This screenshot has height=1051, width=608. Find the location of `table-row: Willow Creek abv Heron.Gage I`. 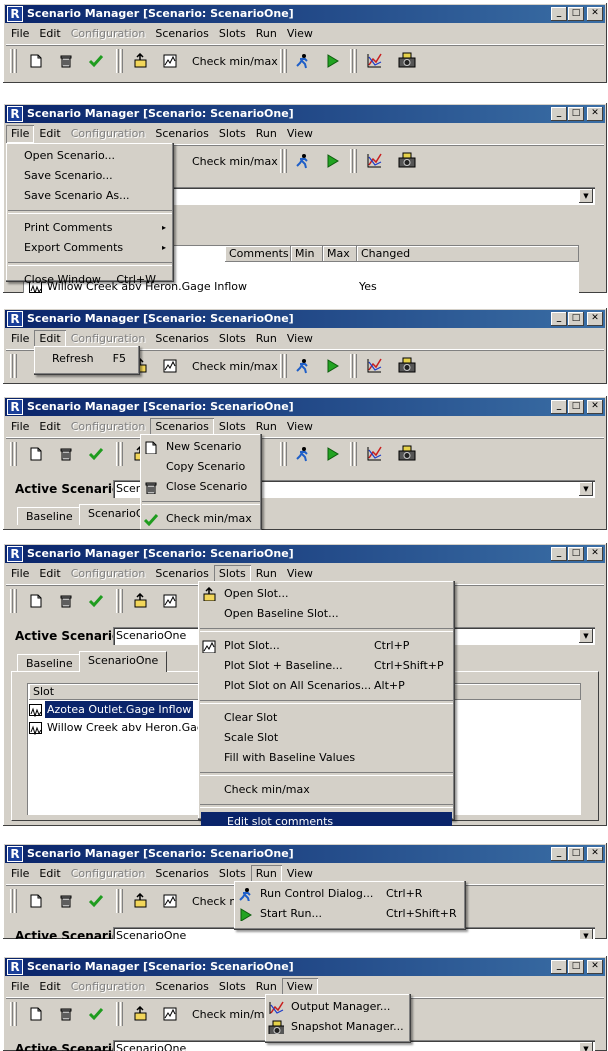

table-row: Willow Creek abv Heron.Gage I is located at coordinates (124, 727).